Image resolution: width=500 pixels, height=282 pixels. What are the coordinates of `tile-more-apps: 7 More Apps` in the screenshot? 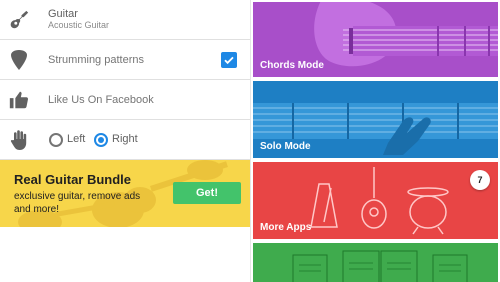 It's located at (375, 200).